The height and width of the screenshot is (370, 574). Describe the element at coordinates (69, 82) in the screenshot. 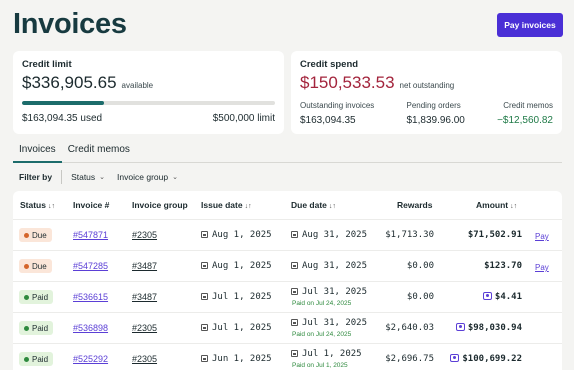

I see `credit-available-amount: $336,905.65` at that location.